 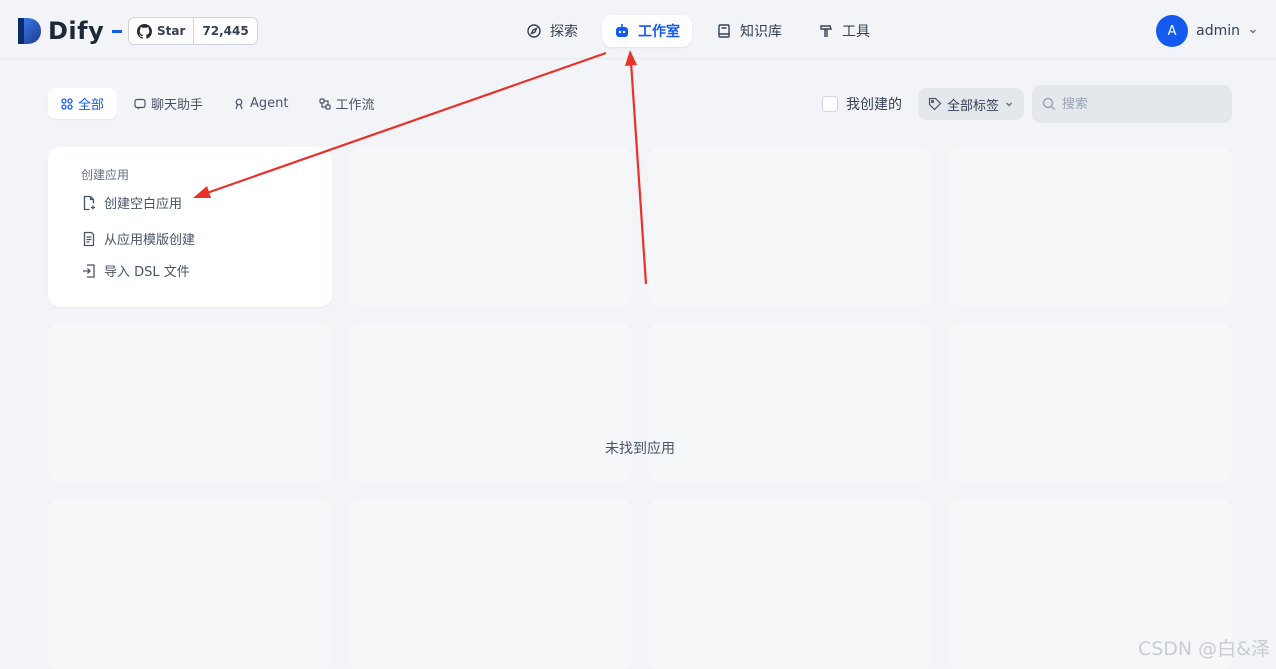 What do you see at coordinates (190, 227) in the screenshot?
I see `create-app-card: 创建应用 创建空白应用 从应用模版创建 导入 DSL 文件` at bounding box center [190, 227].